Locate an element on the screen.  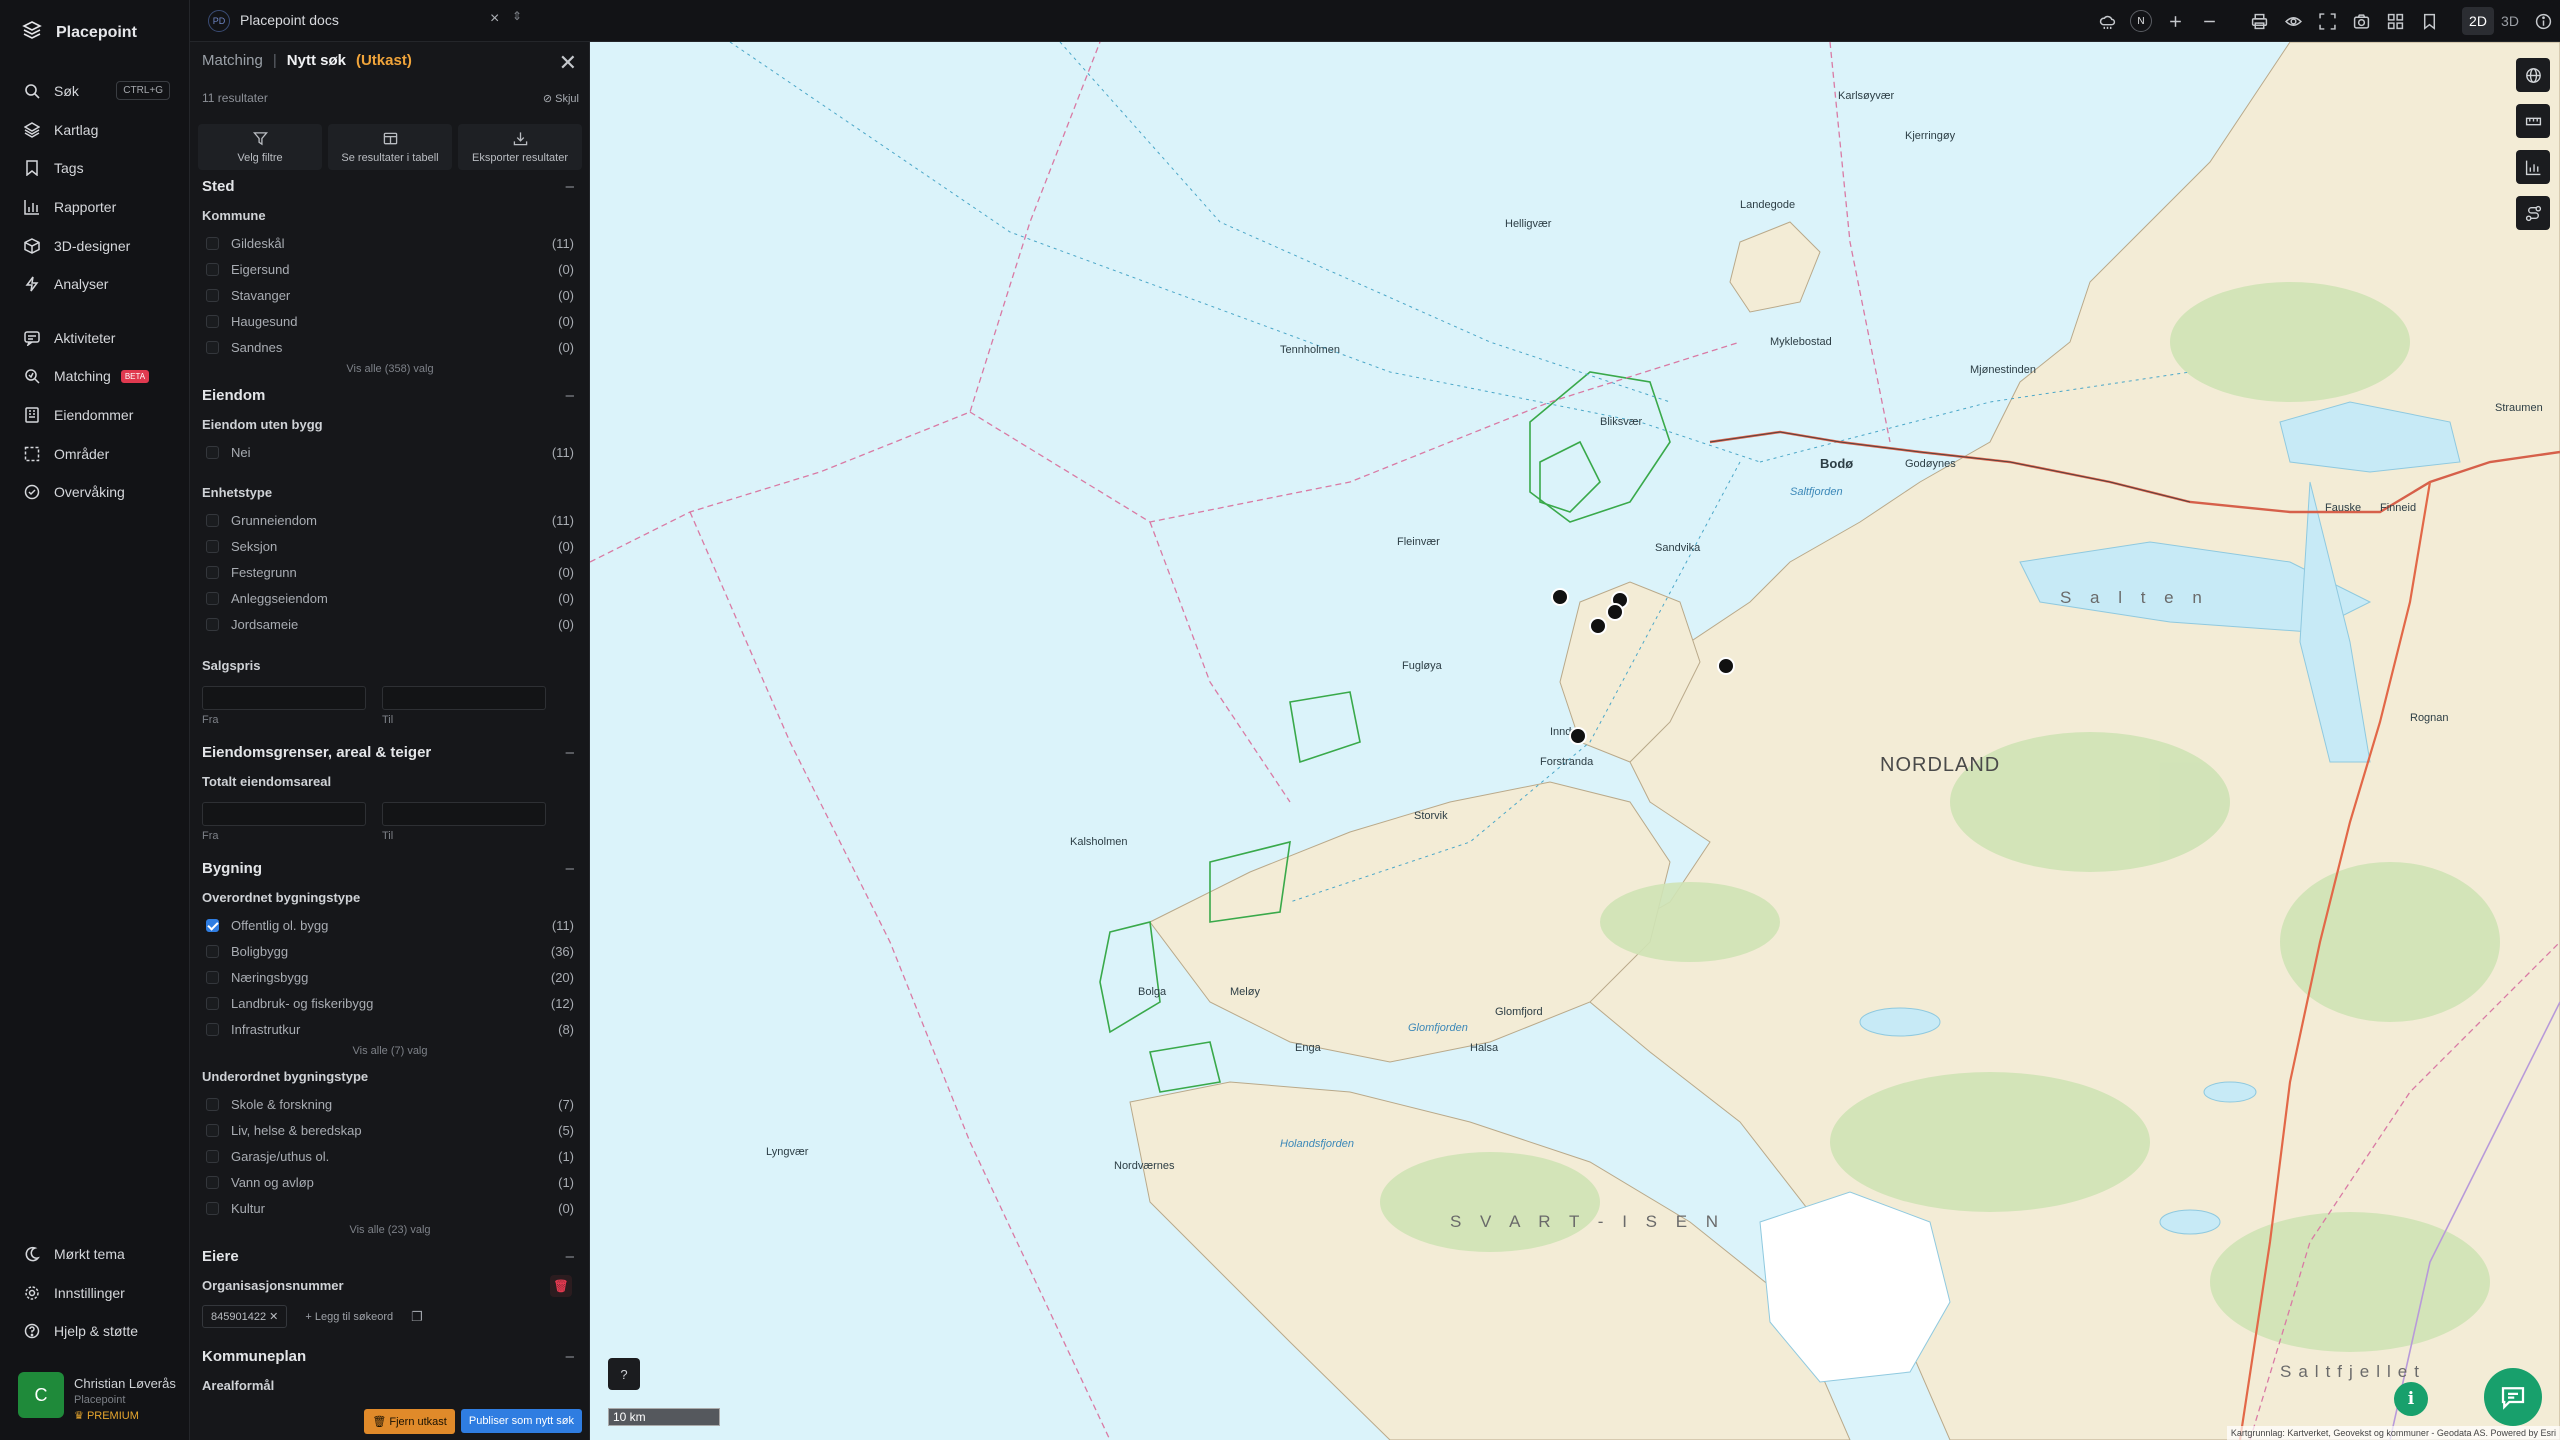
option-skole: Skole & forskning (7) is located at coordinates (390, 1104).